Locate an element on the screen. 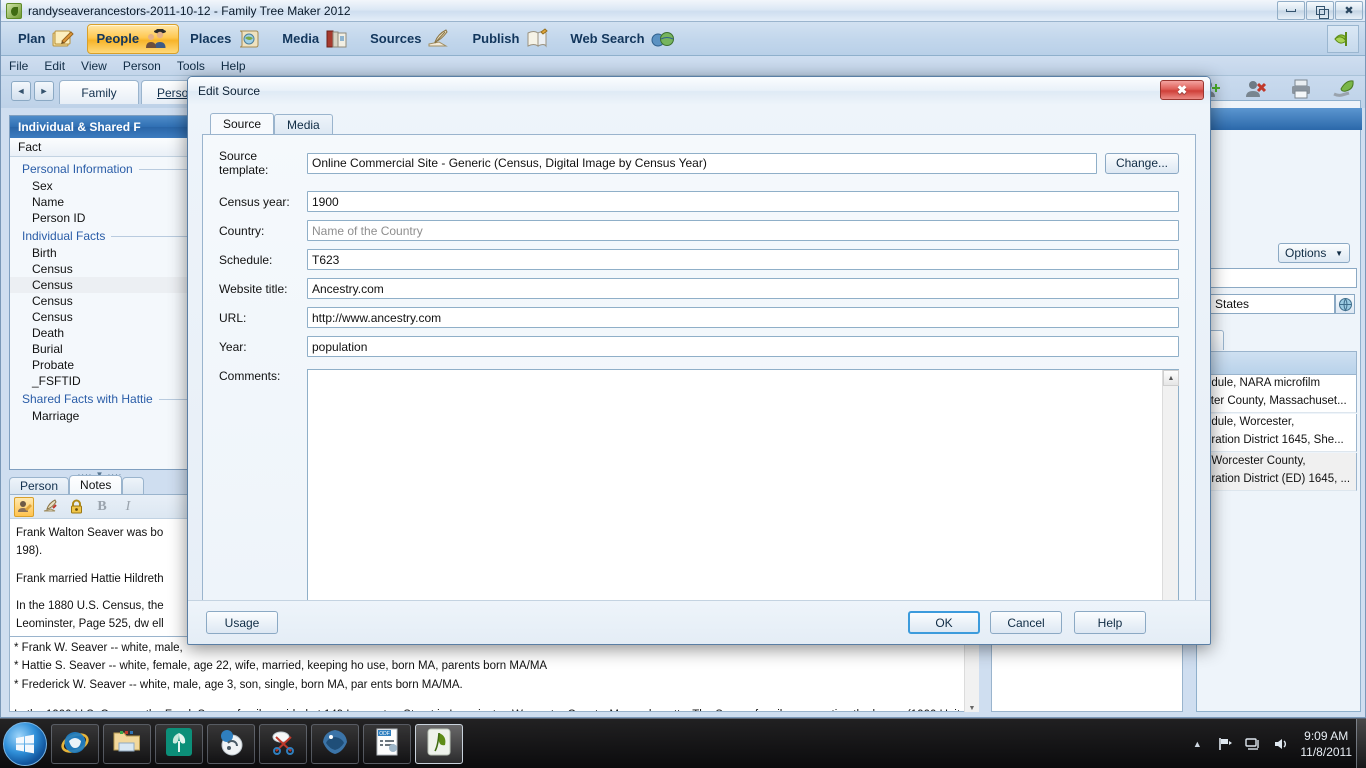 This screenshot has height=768, width=1366. network-icon is located at coordinates (1253, 744).